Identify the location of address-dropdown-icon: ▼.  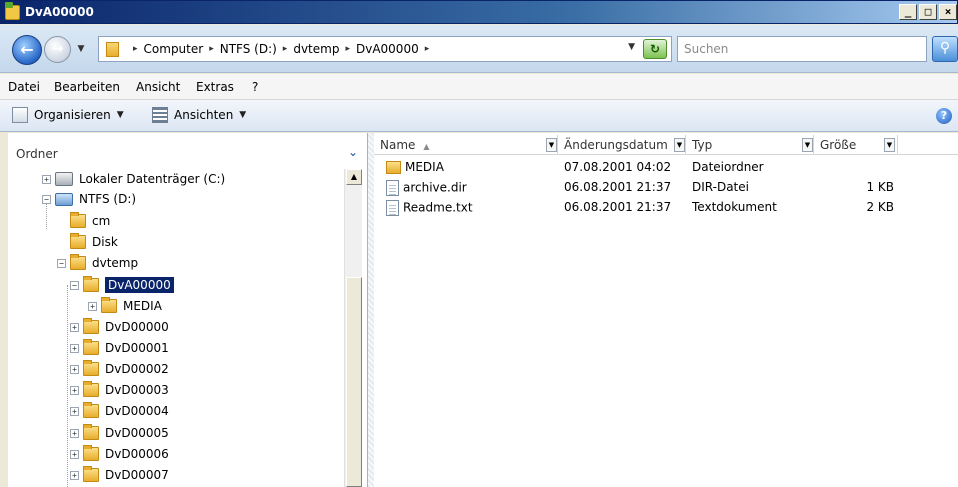
(631, 47).